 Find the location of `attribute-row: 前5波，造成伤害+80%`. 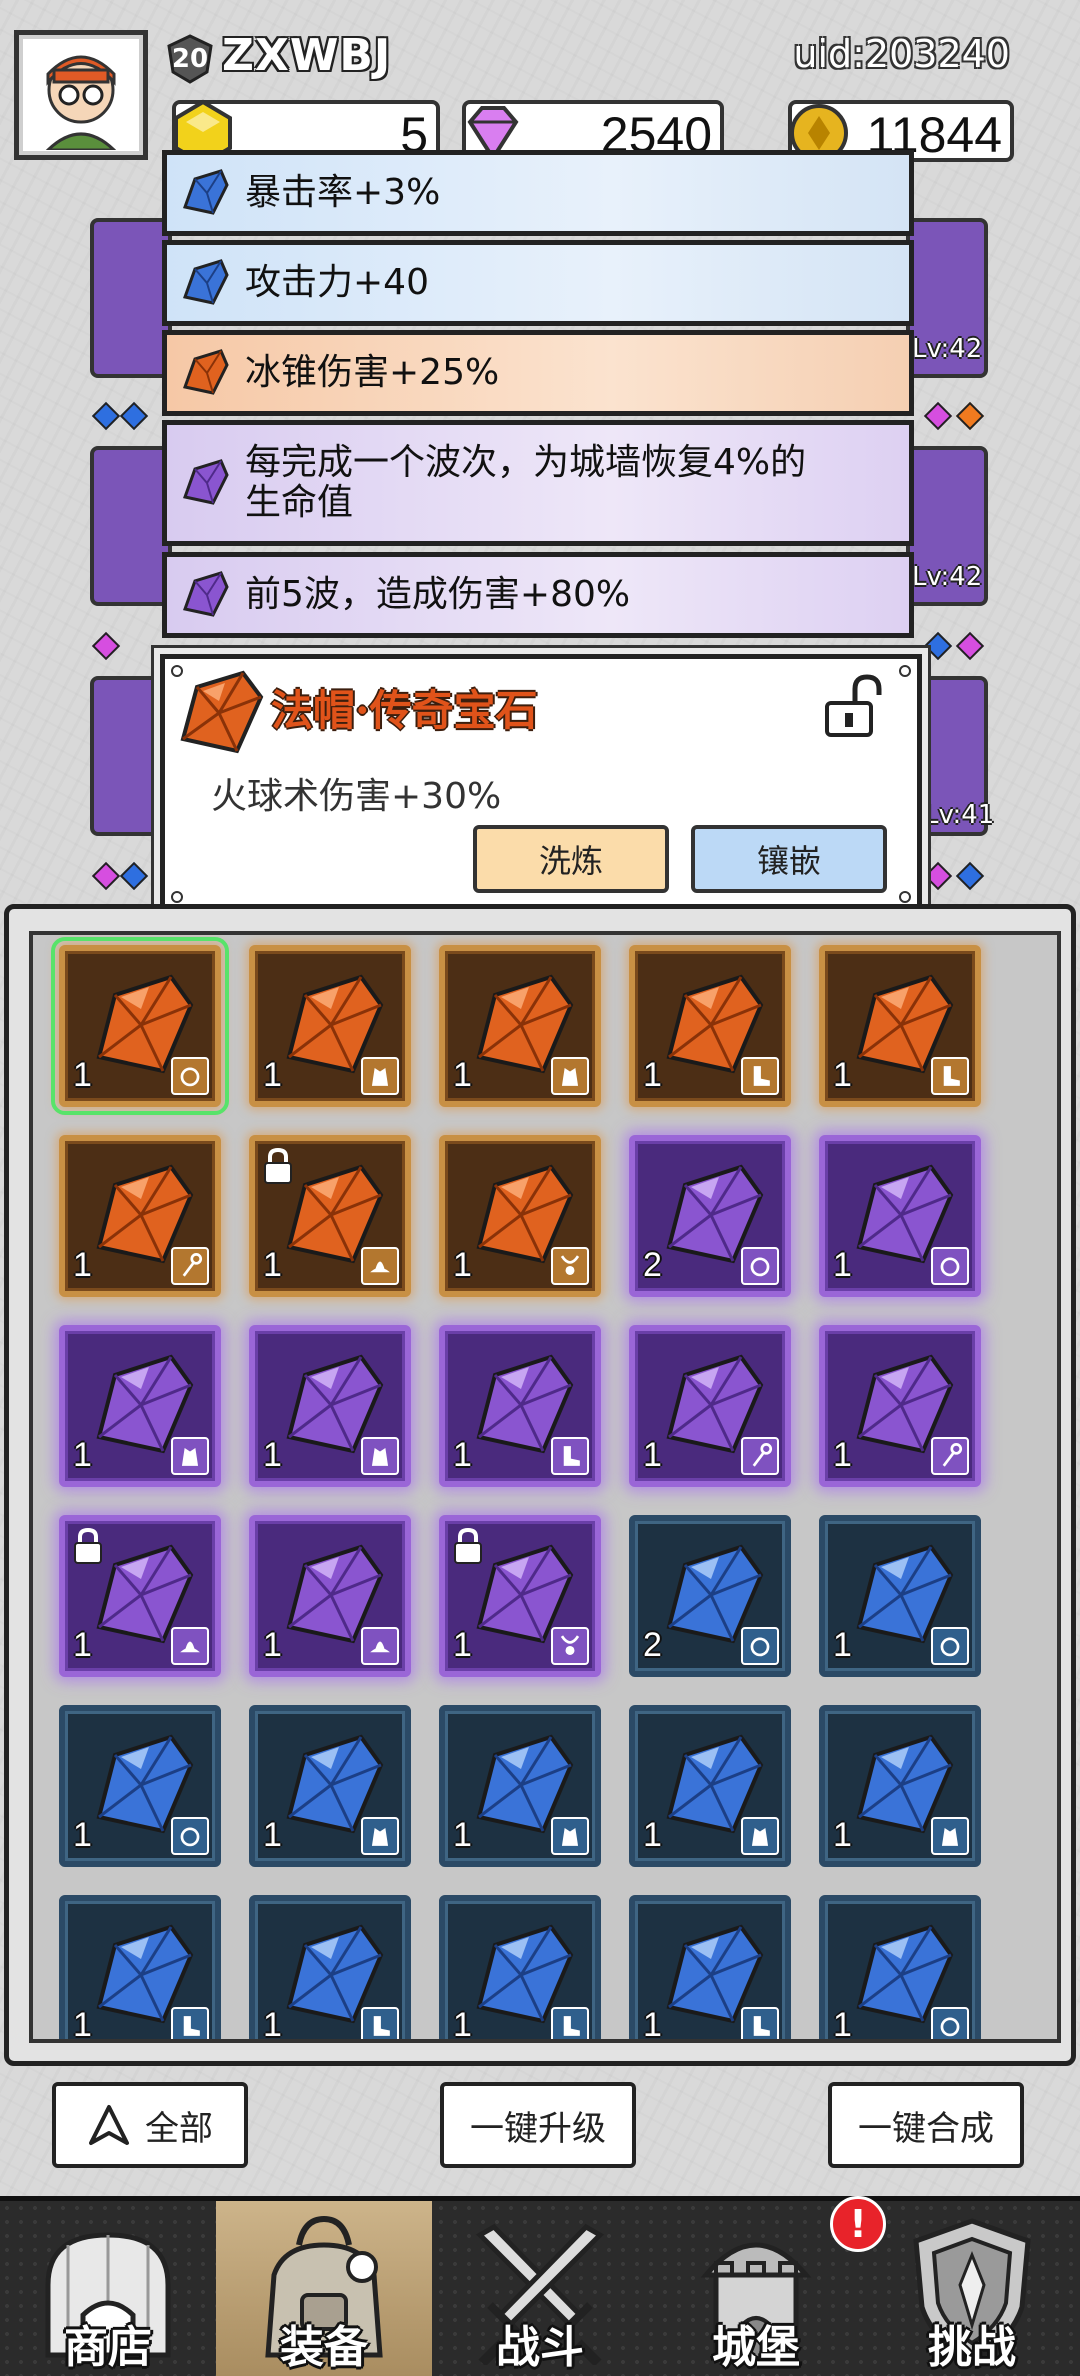

attribute-row: 前5波，造成伤害+80% is located at coordinates (538, 595).